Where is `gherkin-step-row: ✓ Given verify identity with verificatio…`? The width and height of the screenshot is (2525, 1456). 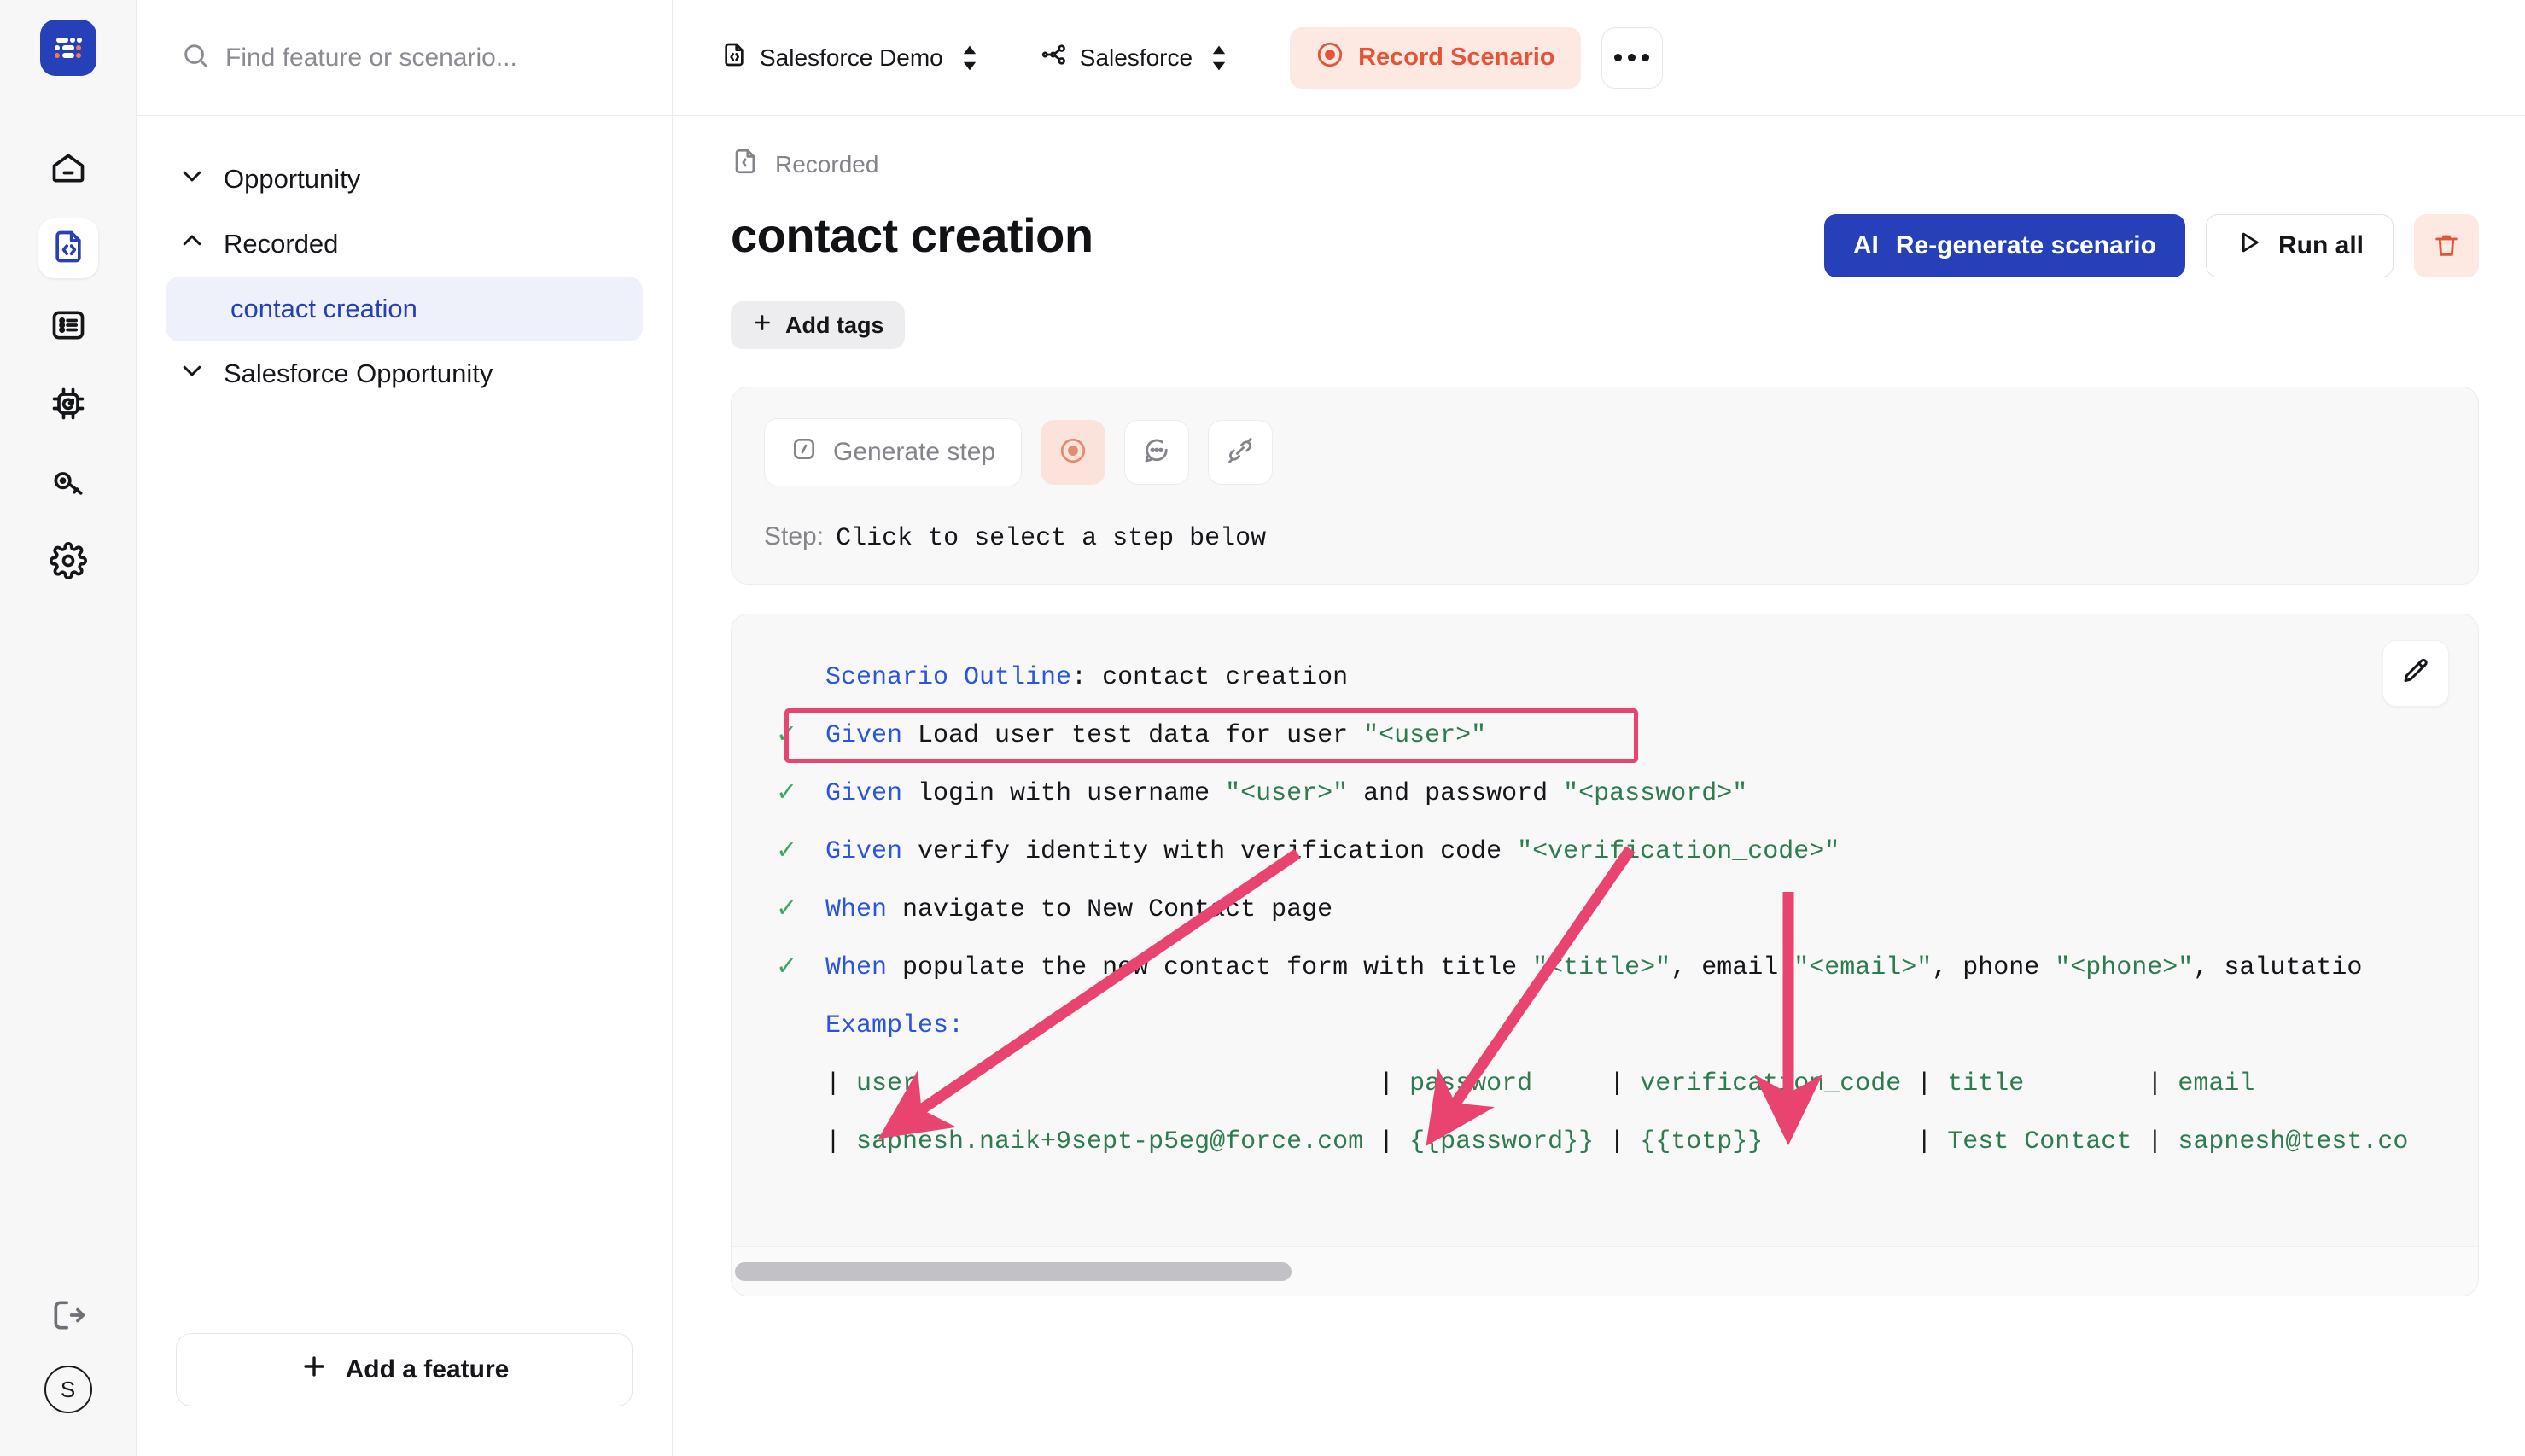 gherkin-step-row: ✓ Given verify identity with verificatio… is located at coordinates (1628, 852).